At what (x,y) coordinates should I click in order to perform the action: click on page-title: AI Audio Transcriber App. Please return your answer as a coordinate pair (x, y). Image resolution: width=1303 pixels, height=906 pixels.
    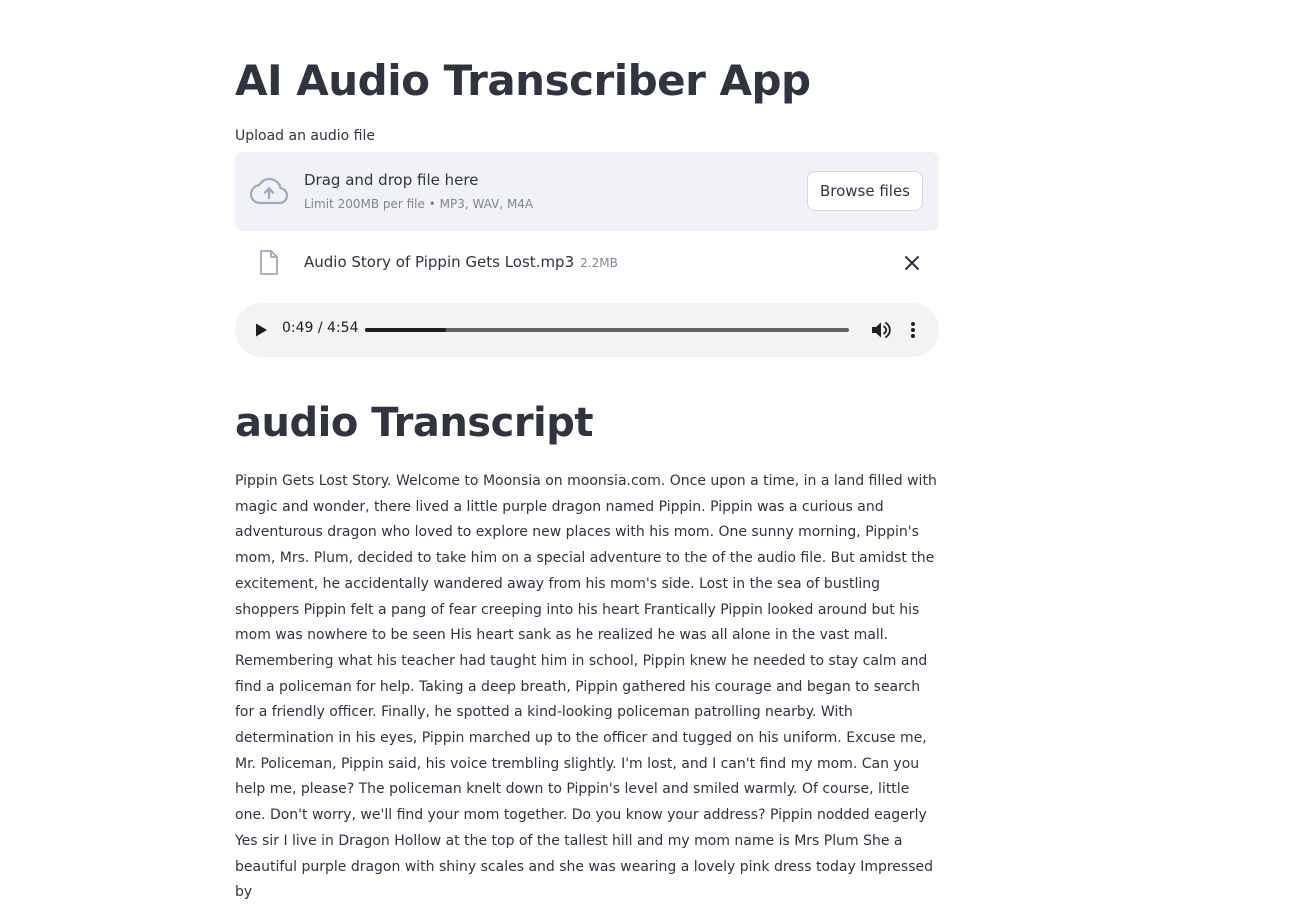
    Looking at the image, I should click on (523, 80).